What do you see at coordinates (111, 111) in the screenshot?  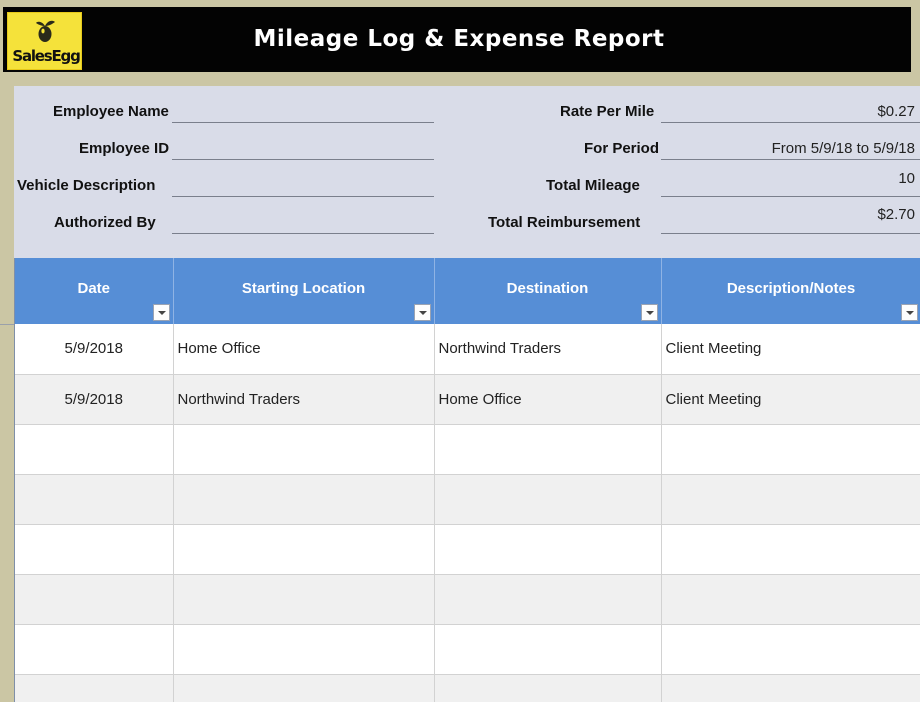 I see `employee-name-label: Employee Name` at bounding box center [111, 111].